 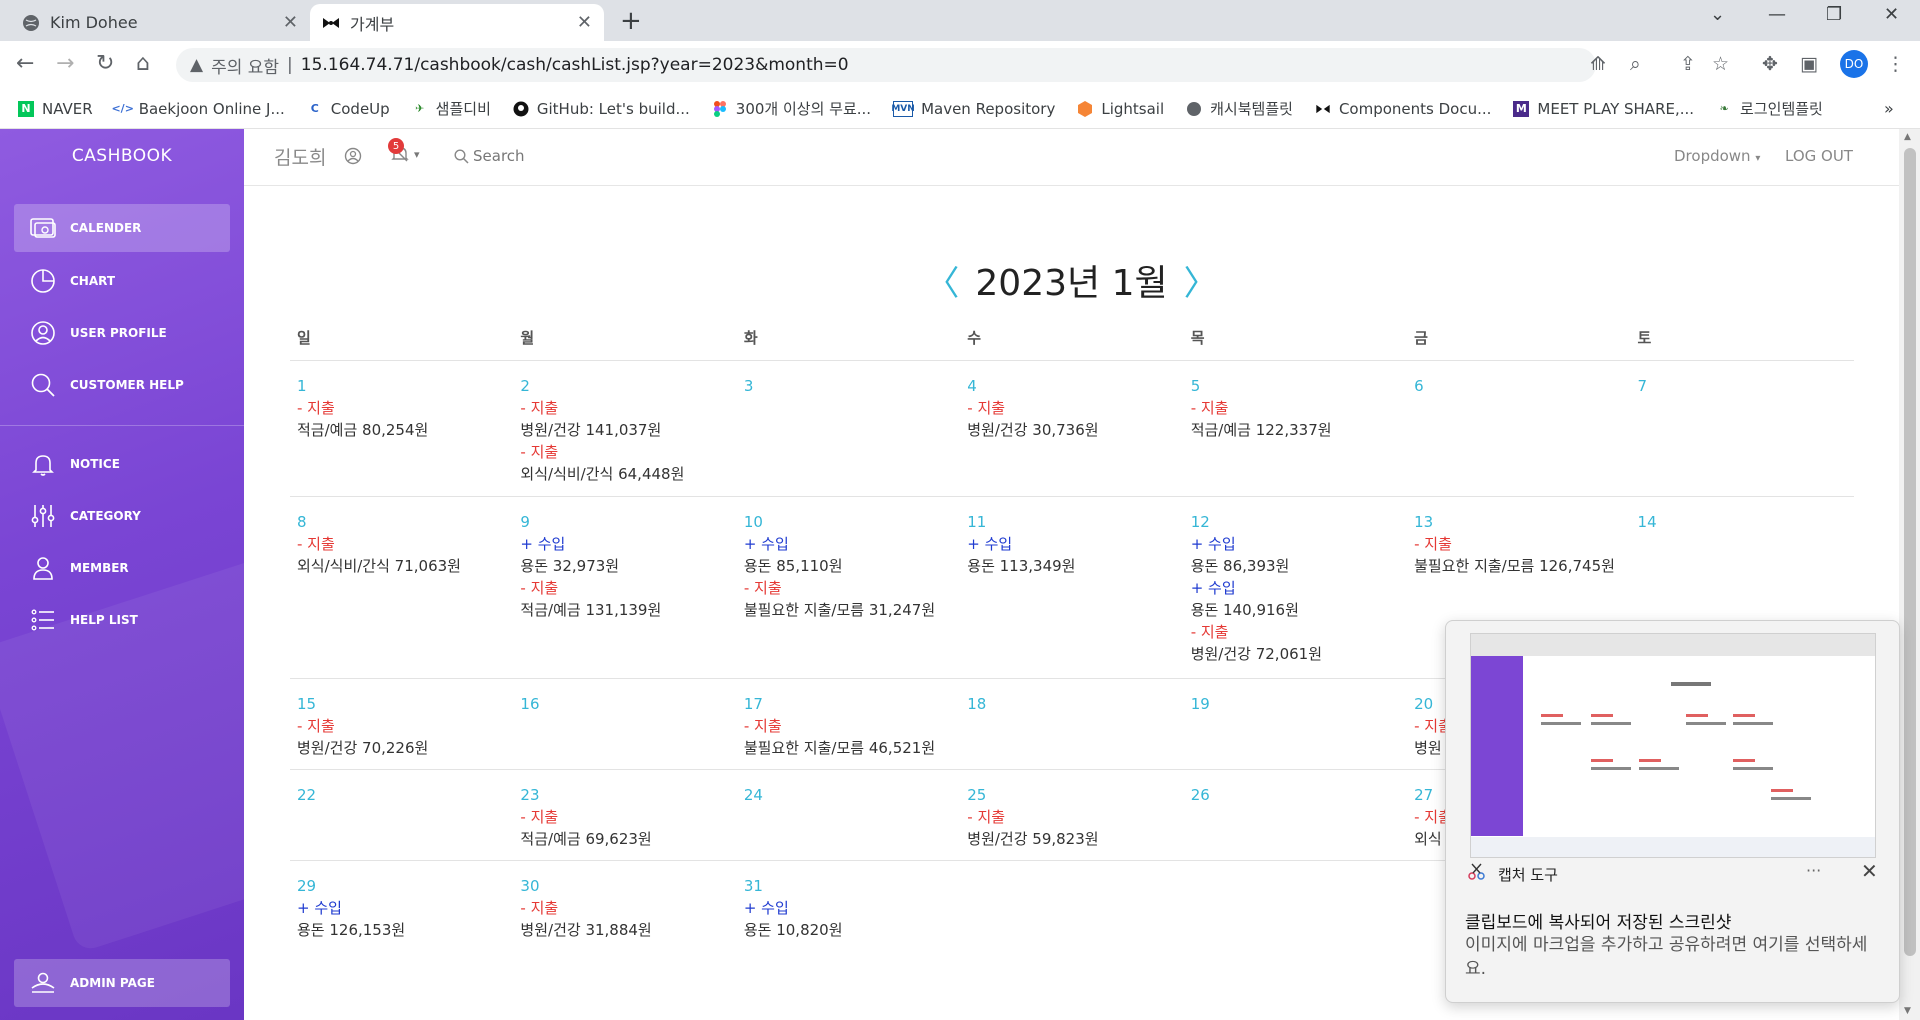 I want to click on day-number-link: 12, so click(x=1295, y=522).